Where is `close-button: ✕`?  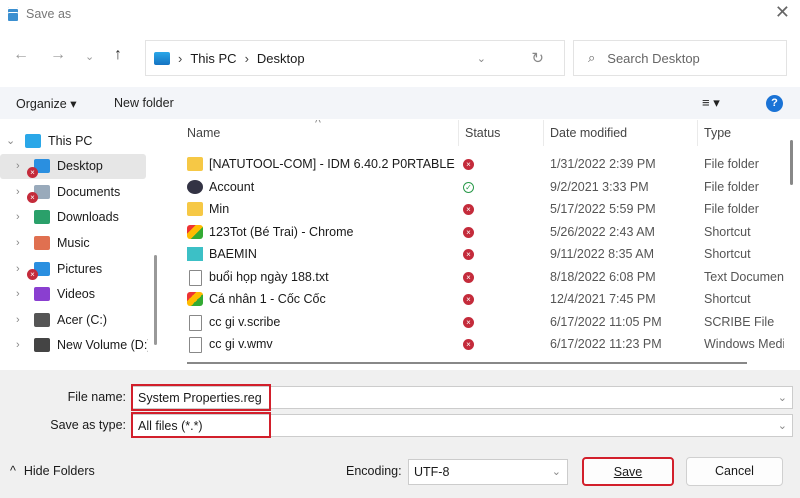
close-button: ✕ is located at coordinates (782, 12).